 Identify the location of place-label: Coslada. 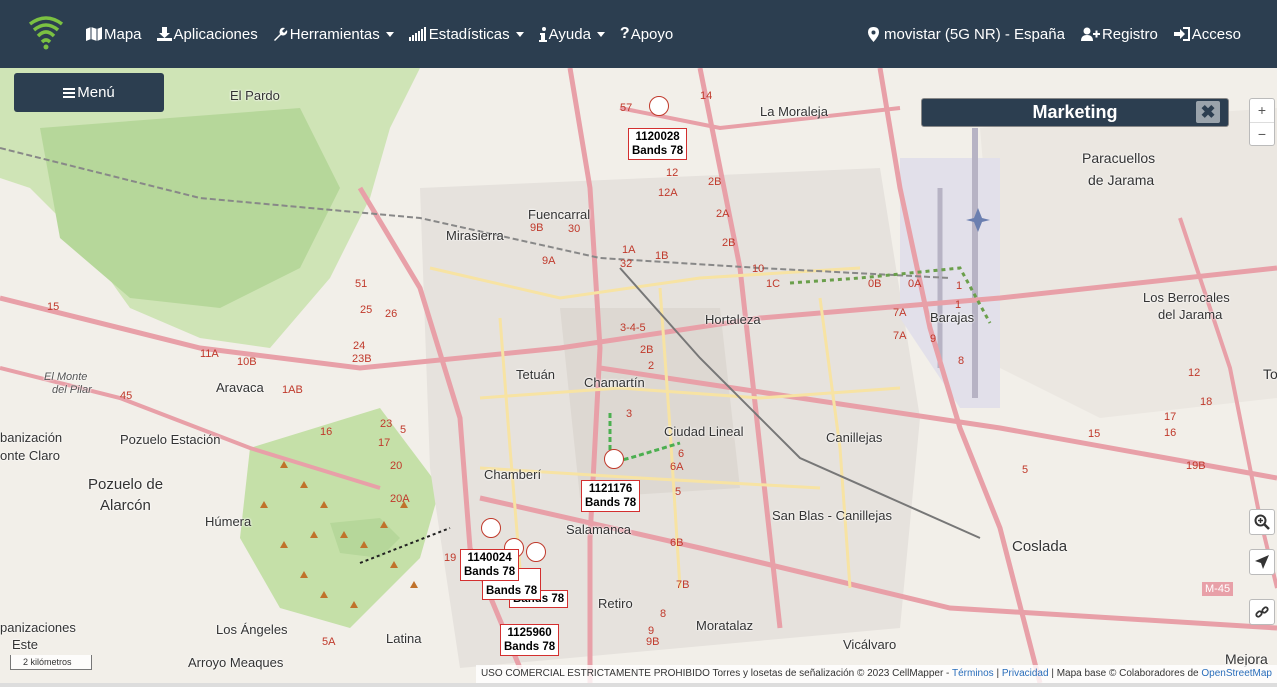
(1040, 546).